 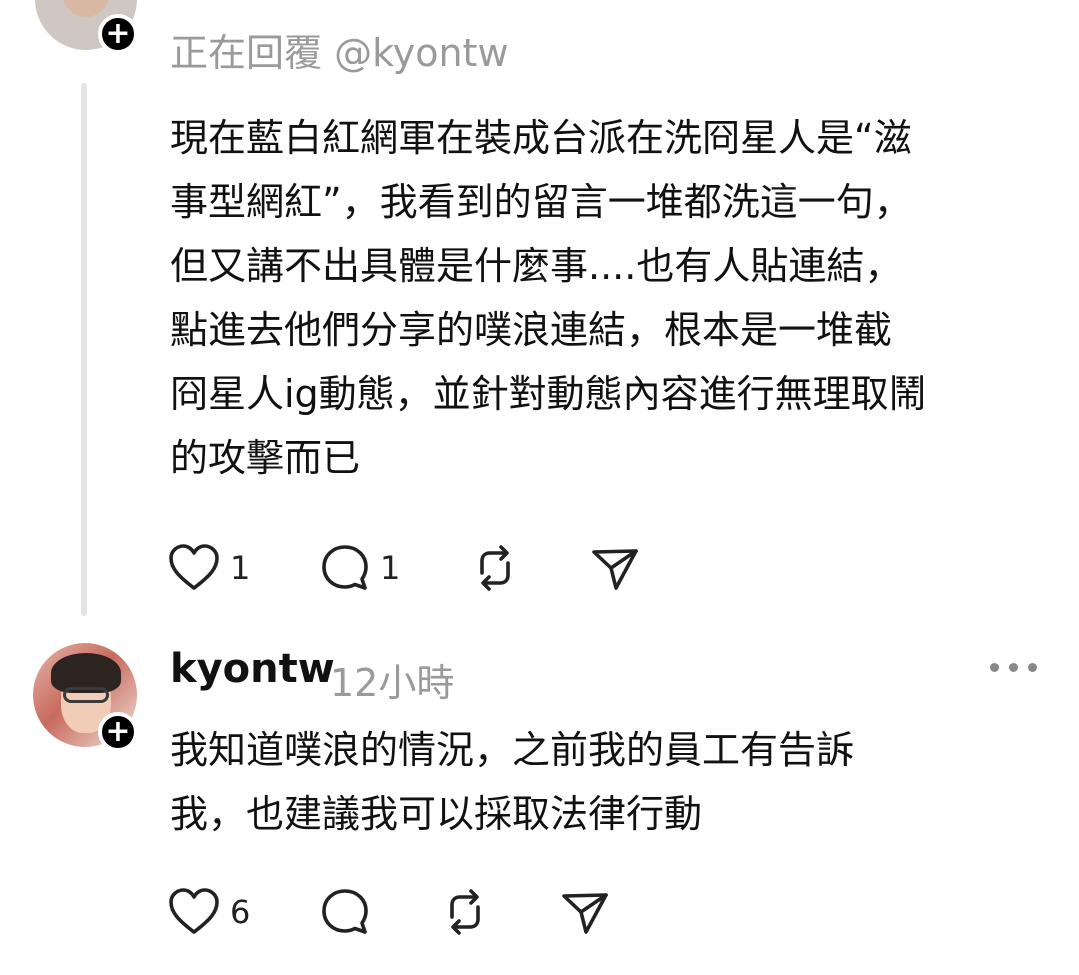 I want to click on timestamp: 12小時, so click(x=392, y=683).